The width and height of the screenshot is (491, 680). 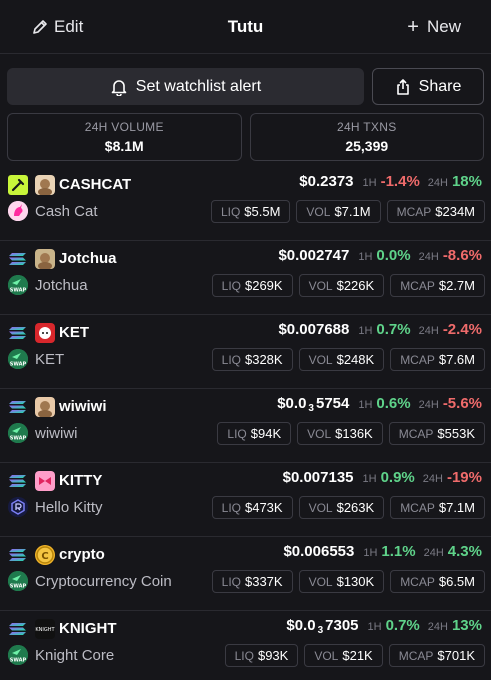 I want to click on mcap-pill: MCAP $553K, so click(x=436, y=433).